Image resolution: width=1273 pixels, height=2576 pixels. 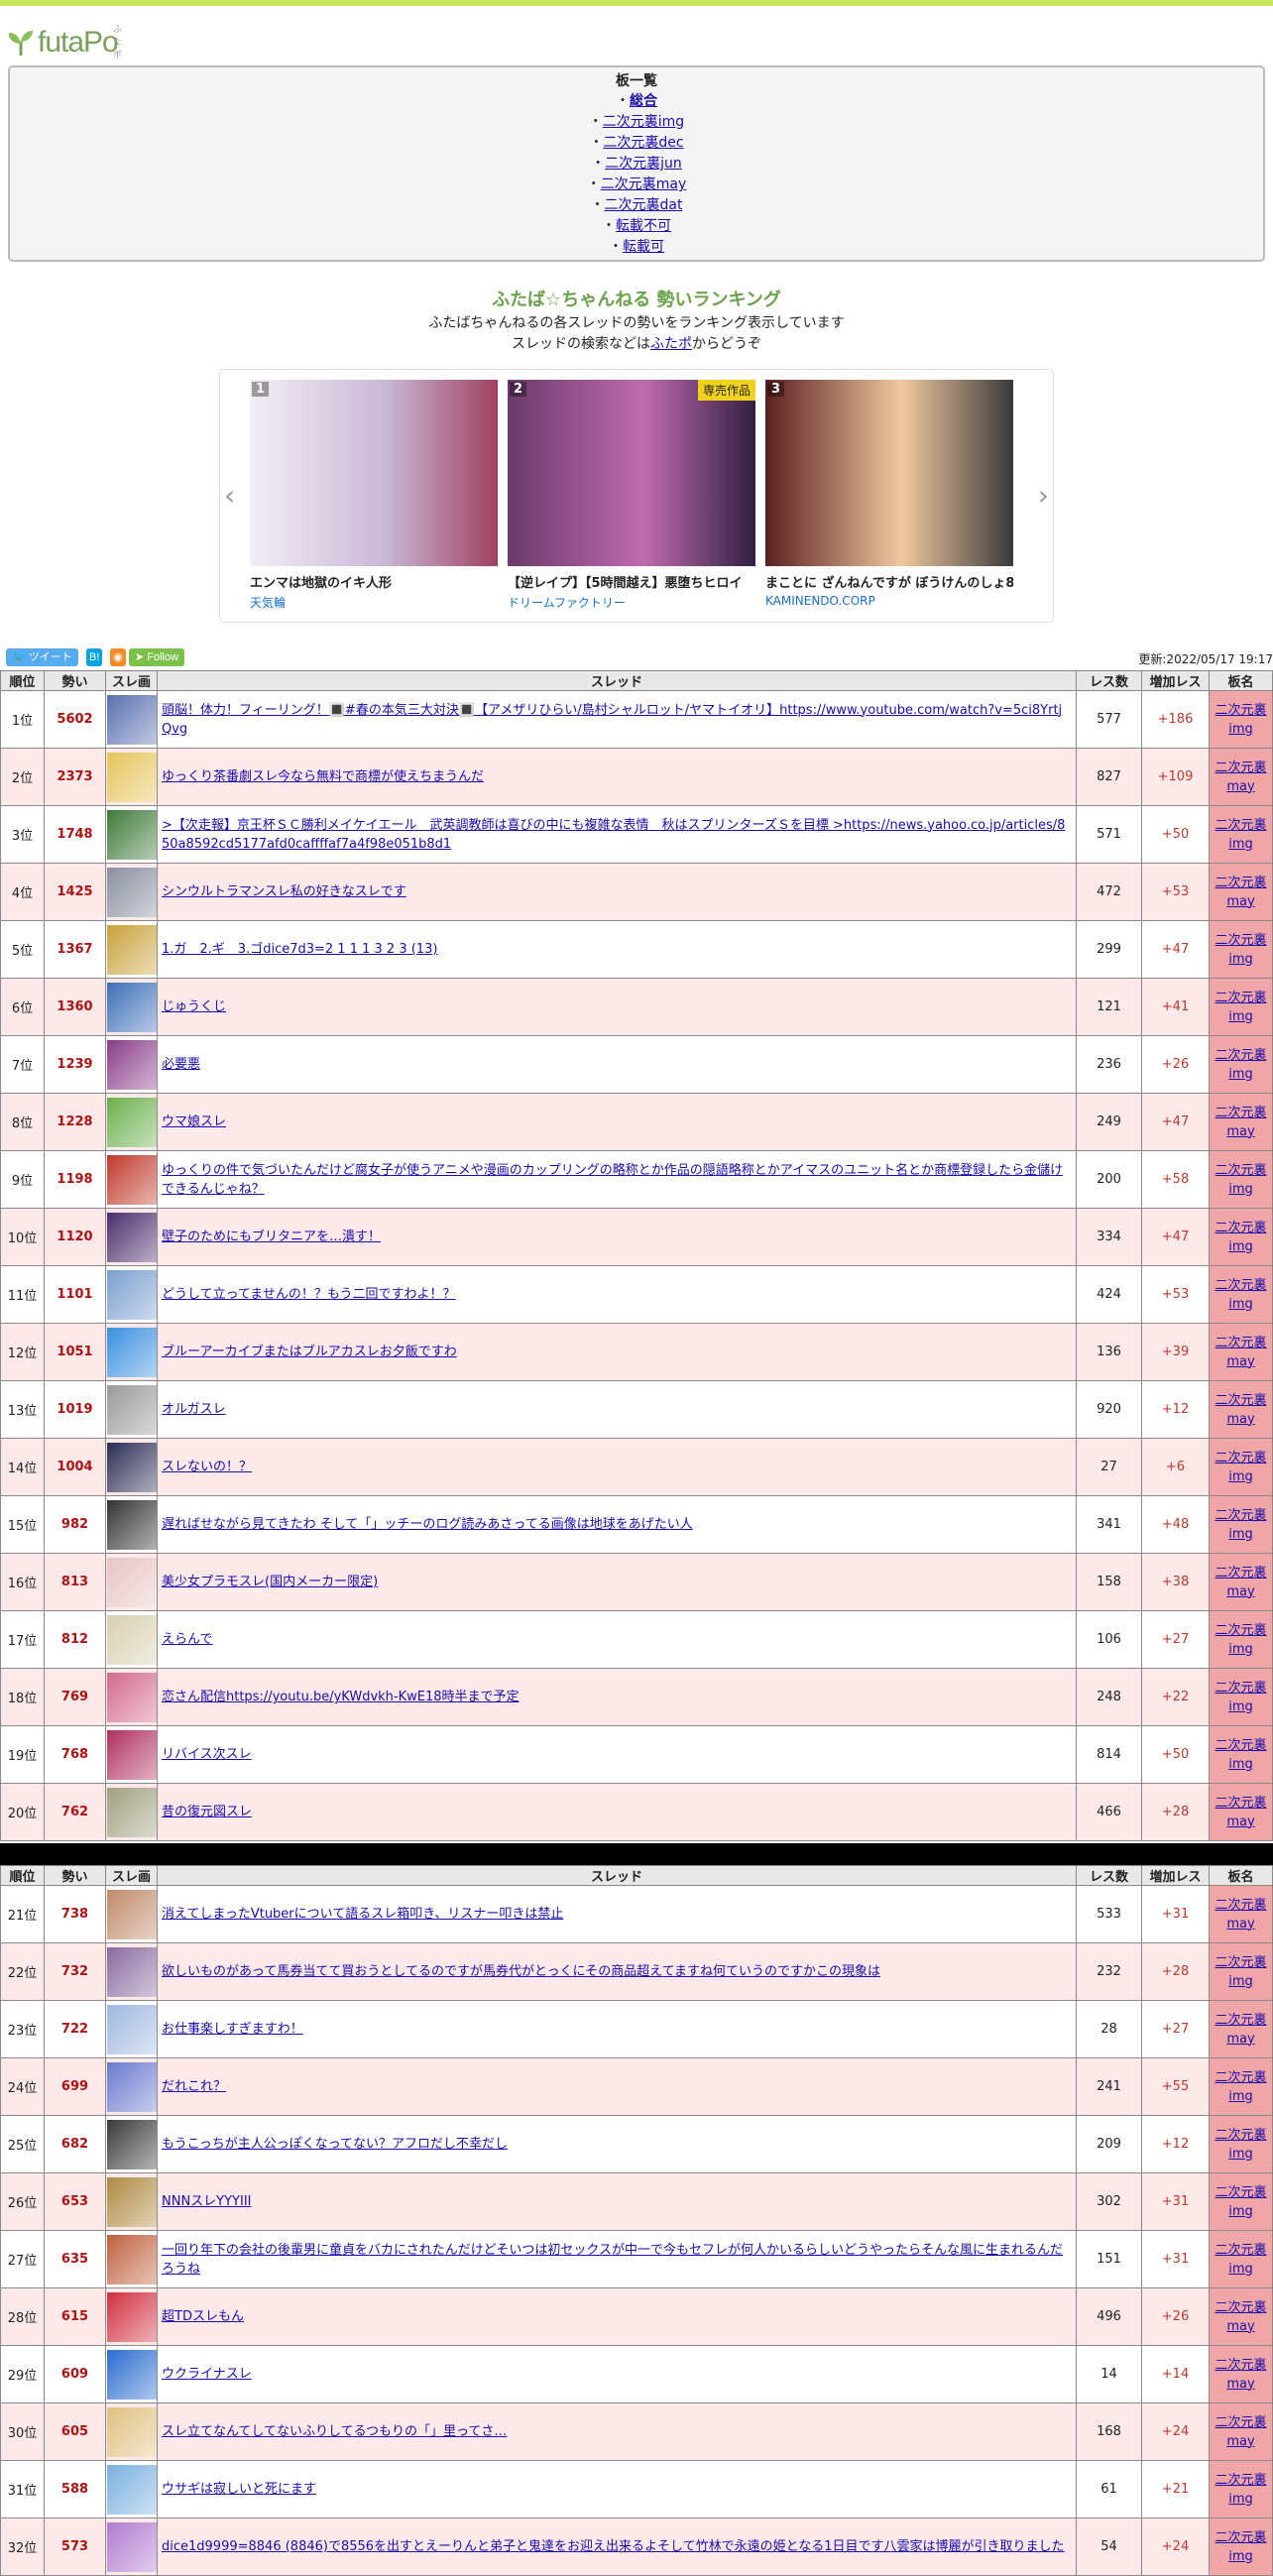 I want to click on product-title: エンマは地獄のイキ人形, so click(x=374, y=581).